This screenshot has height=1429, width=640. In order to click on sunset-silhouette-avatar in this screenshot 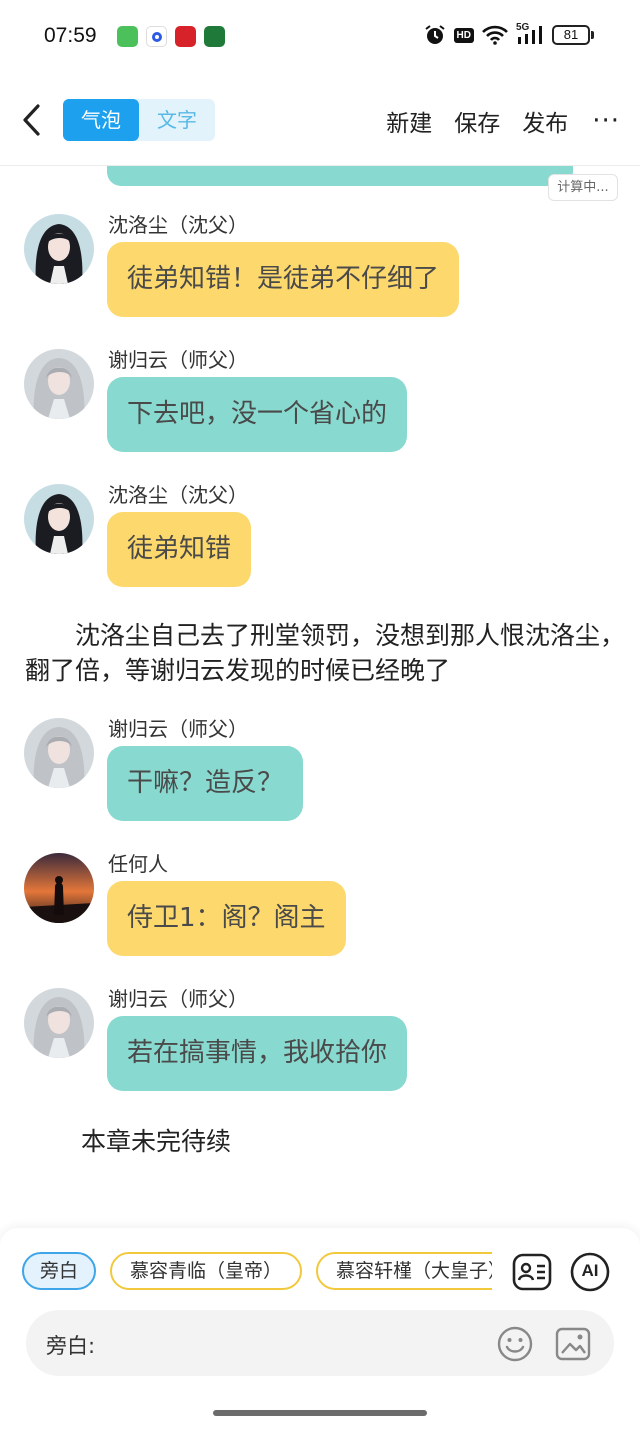, I will do `click(59, 888)`.